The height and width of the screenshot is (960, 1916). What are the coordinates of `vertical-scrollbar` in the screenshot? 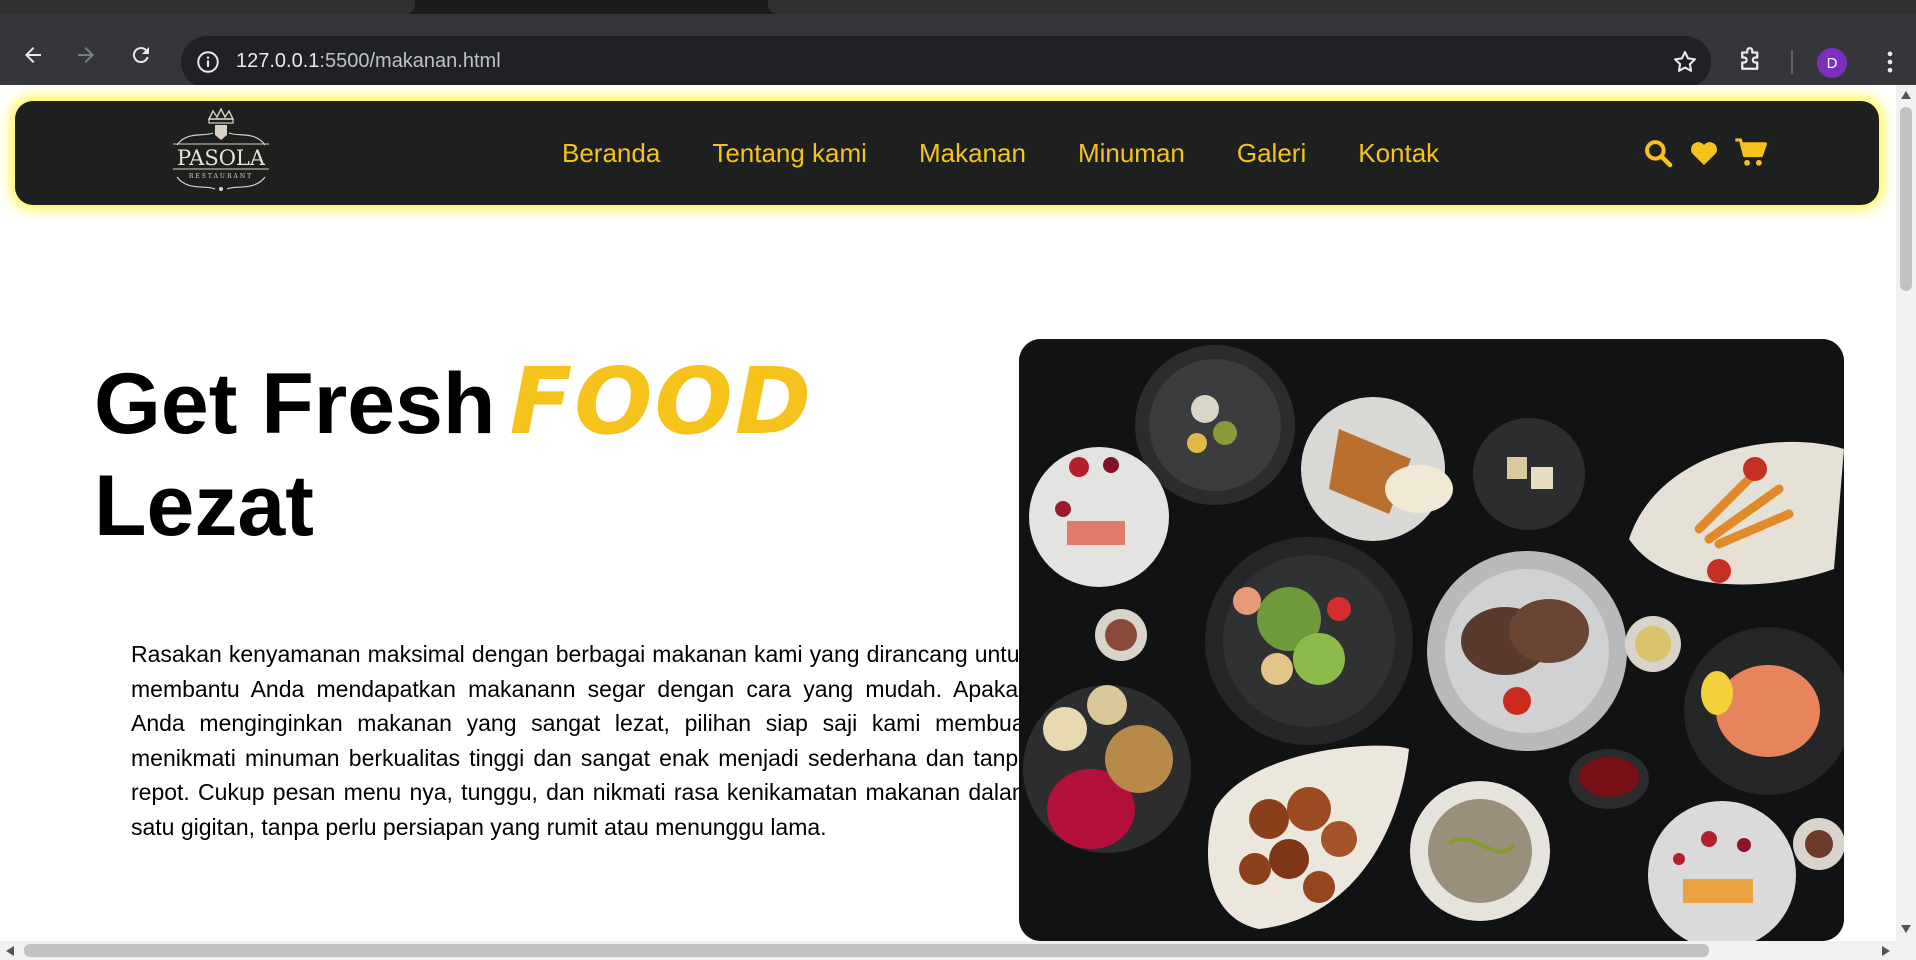 It's located at (1906, 513).